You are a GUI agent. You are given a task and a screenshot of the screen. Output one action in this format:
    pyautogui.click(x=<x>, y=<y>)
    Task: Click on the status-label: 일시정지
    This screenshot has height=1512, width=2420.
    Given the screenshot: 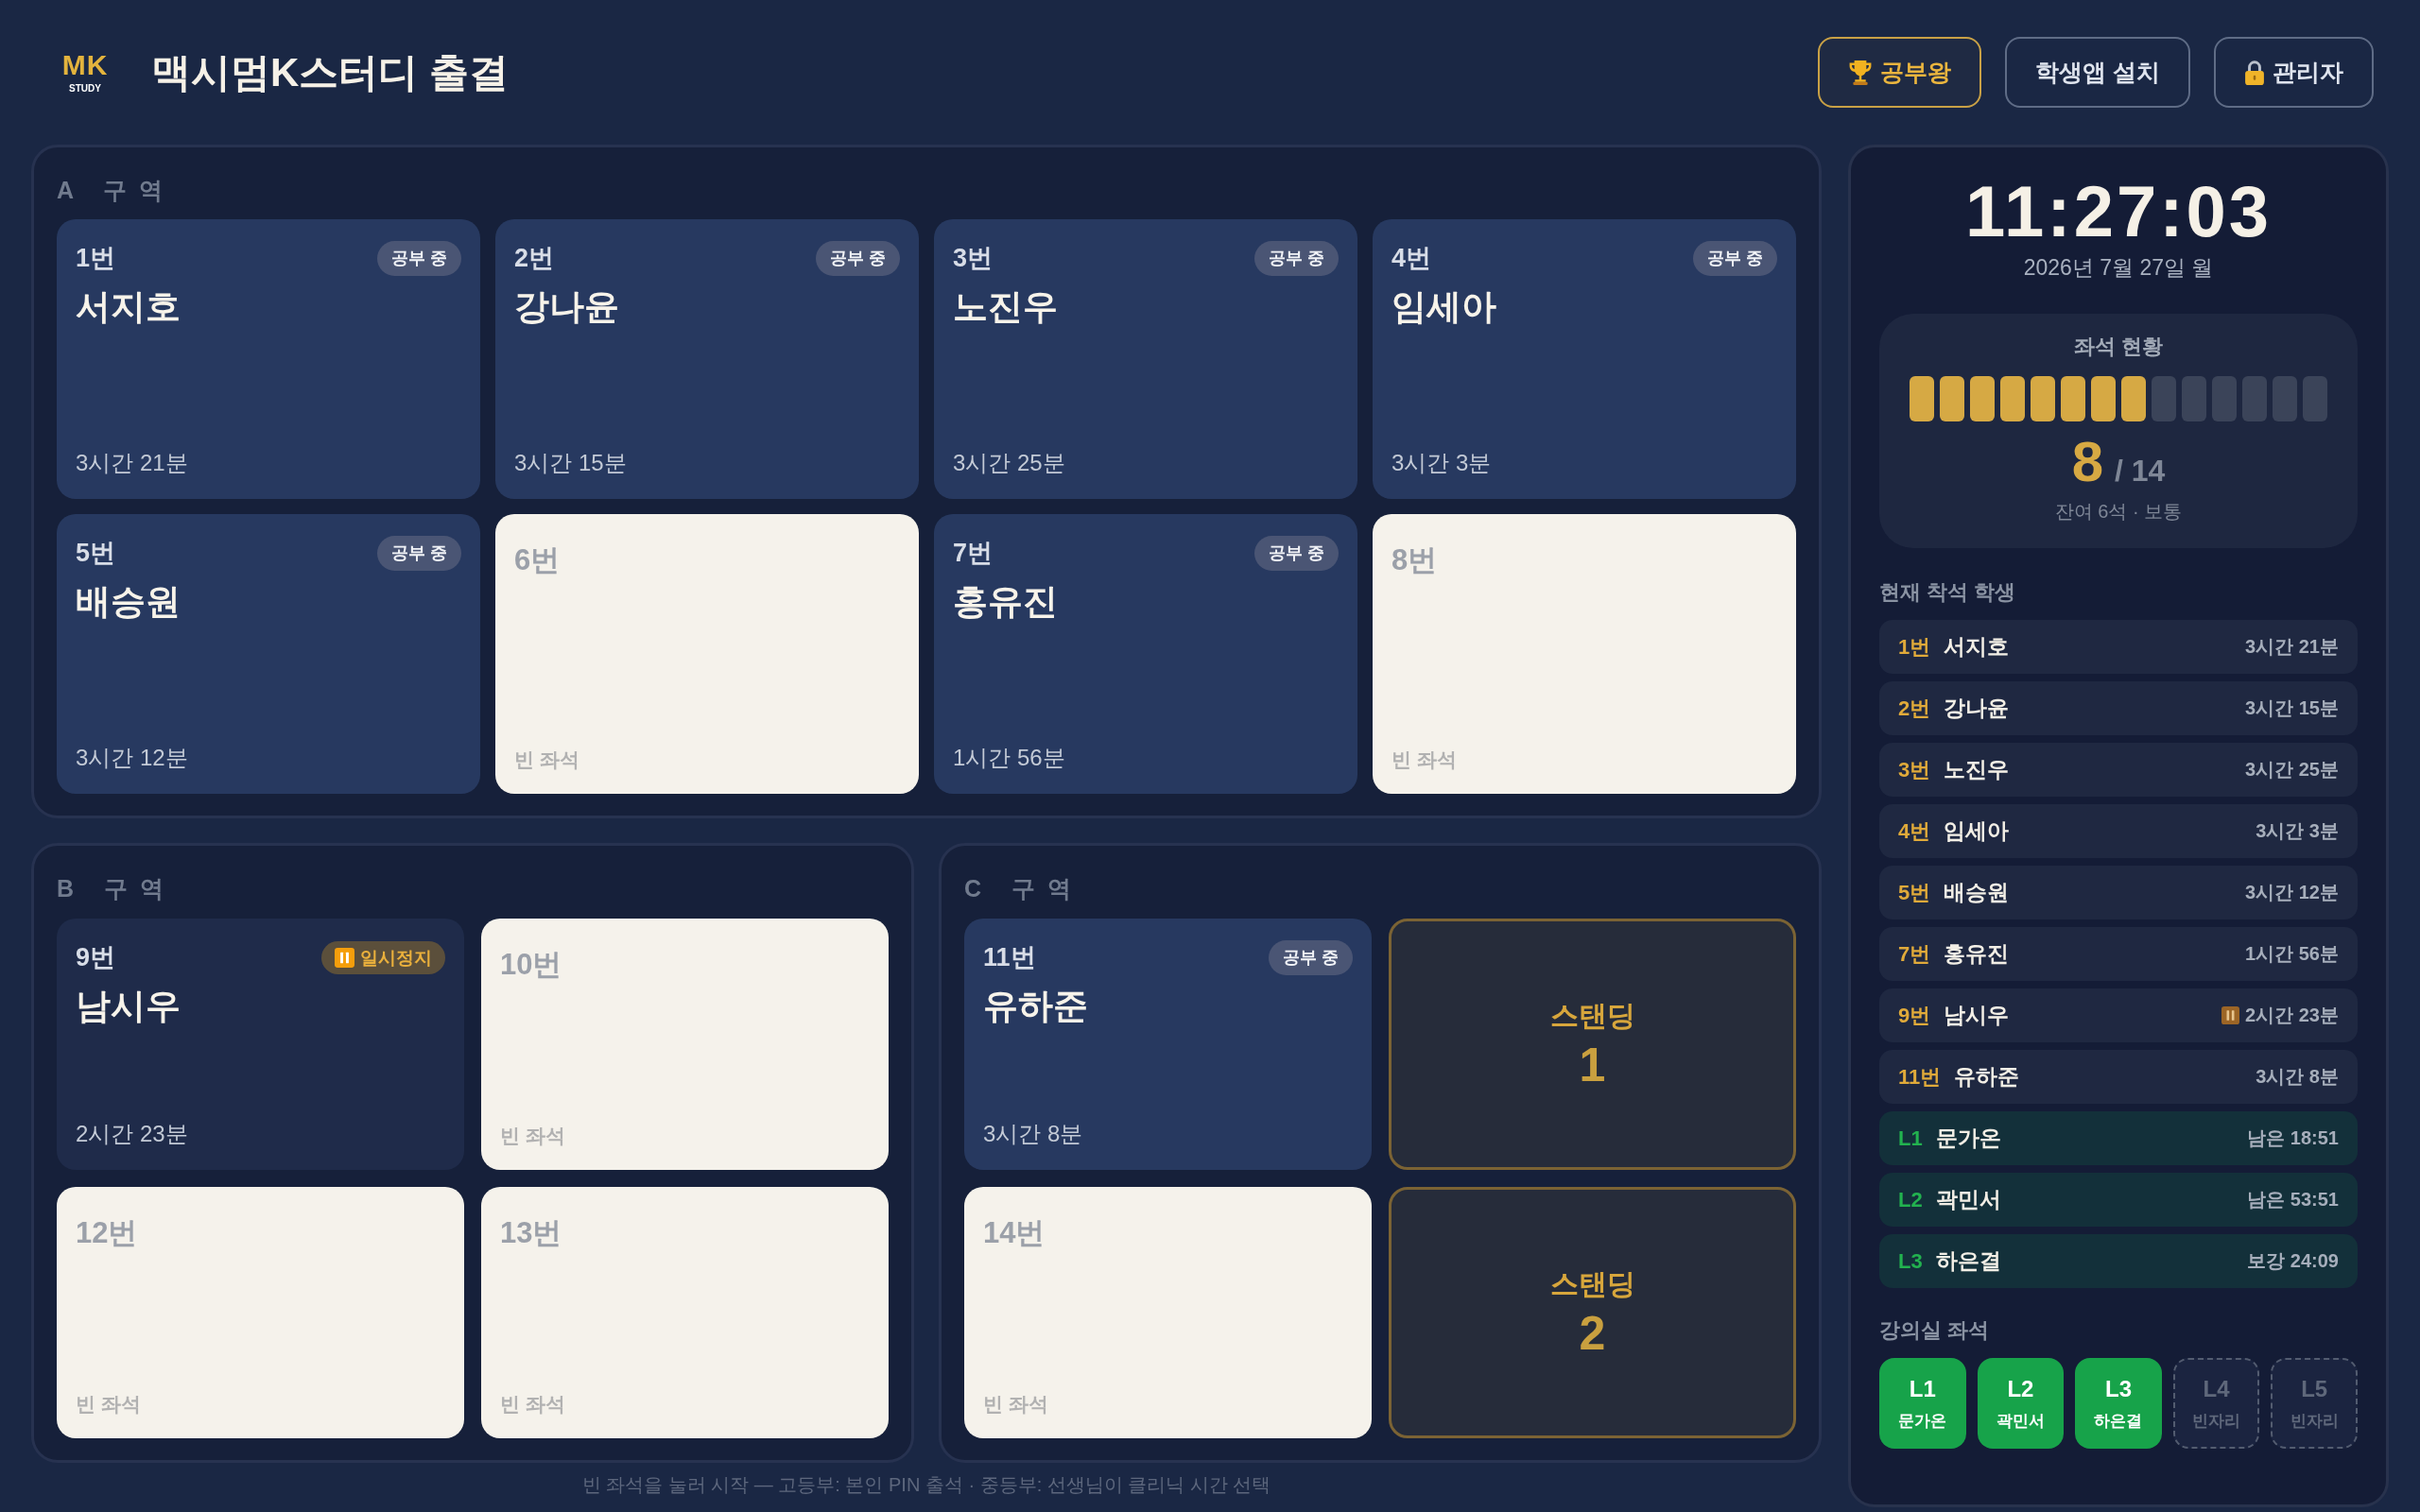 What is the action you would take?
    pyautogui.click(x=396, y=957)
    